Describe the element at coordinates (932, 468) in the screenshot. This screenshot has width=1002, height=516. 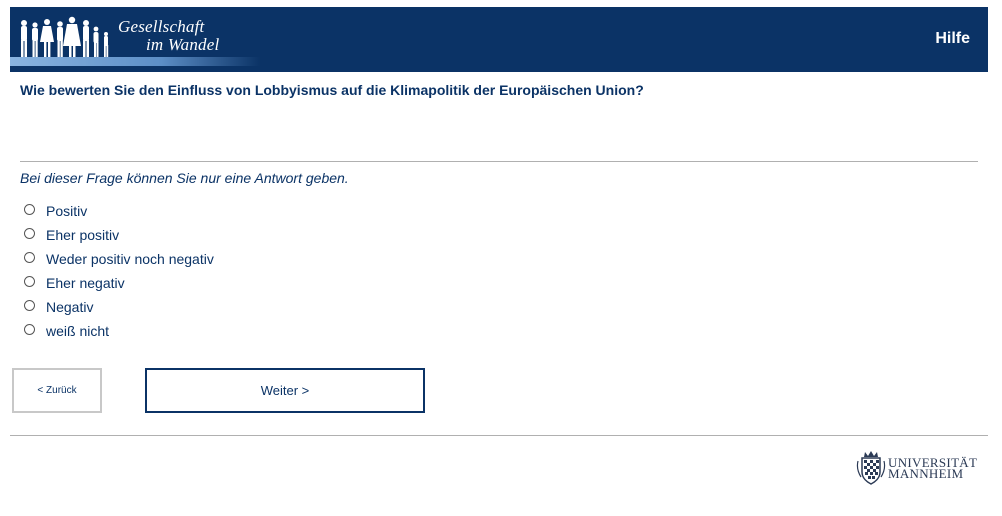
I see `university-name: UNIVERSITÄT MANNHEIM` at that location.